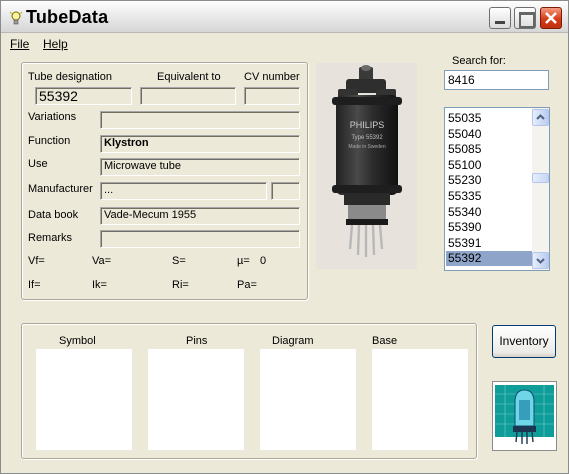  Describe the element at coordinates (16, 18) in the screenshot. I see `lightbulb-icon` at that location.